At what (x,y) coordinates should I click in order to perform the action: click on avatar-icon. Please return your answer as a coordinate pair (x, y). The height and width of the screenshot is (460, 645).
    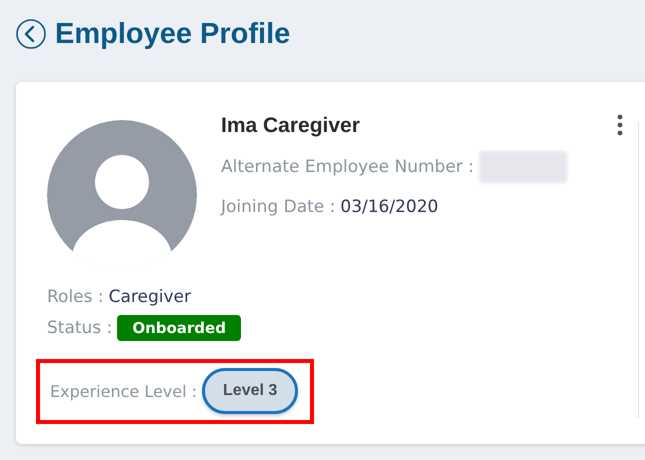
    Looking at the image, I should click on (122, 195).